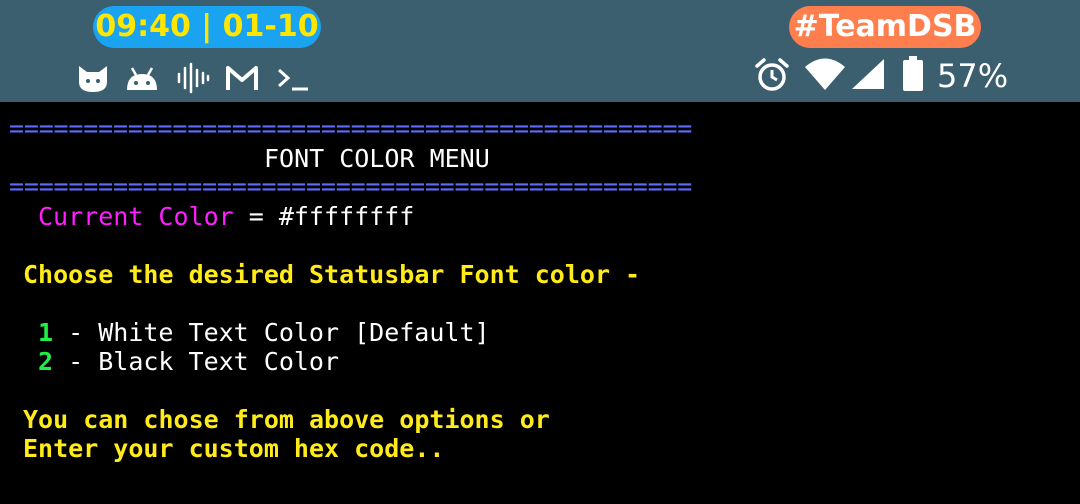 Image resolution: width=1080 pixels, height=504 pixels. Describe the element at coordinates (913, 73) in the screenshot. I see `battery-icon` at that location.